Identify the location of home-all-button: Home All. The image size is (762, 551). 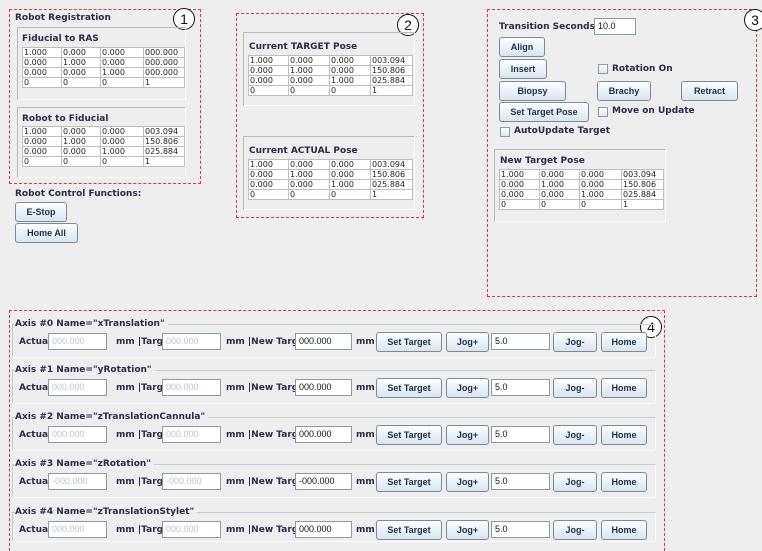
(46, 233).